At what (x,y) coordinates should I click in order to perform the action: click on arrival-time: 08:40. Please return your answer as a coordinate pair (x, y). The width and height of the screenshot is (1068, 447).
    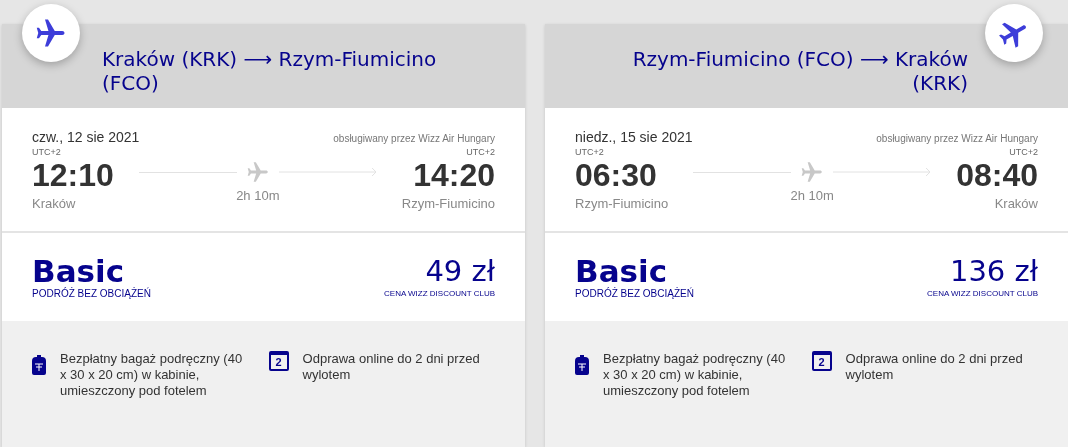
    Looking at the image, I should click on (997, 175).